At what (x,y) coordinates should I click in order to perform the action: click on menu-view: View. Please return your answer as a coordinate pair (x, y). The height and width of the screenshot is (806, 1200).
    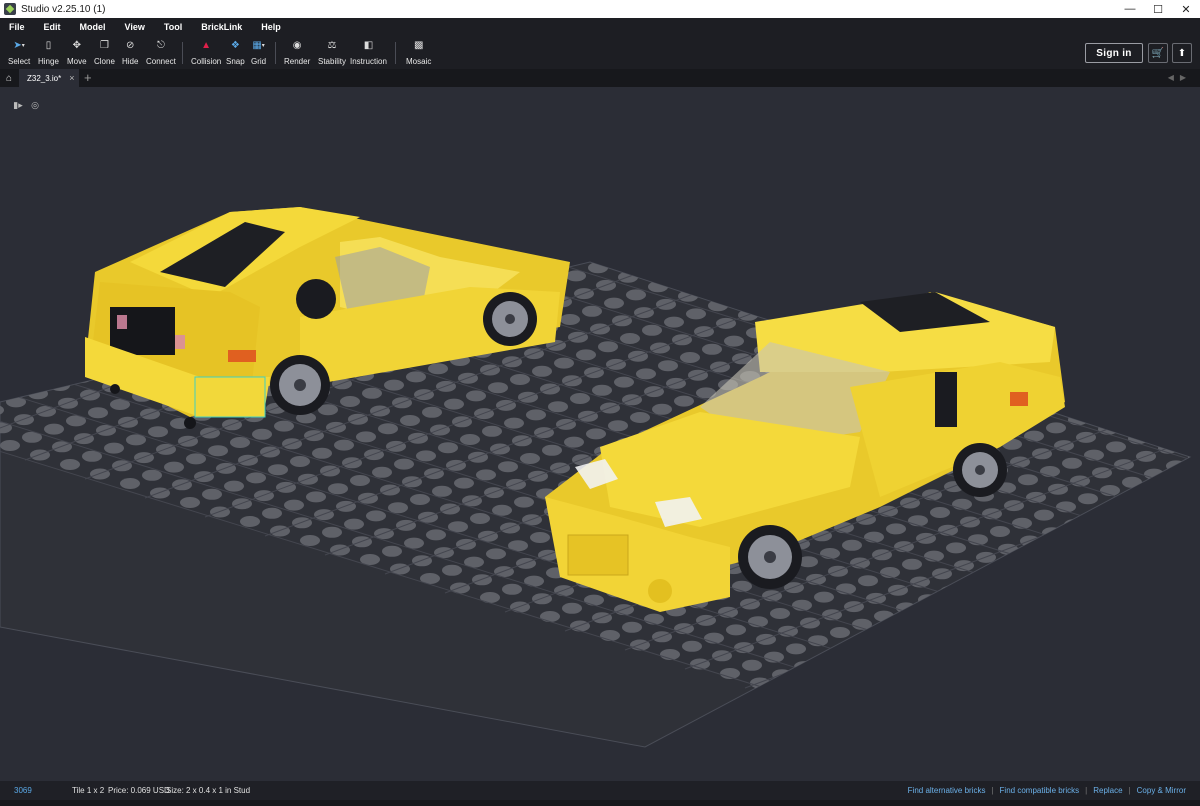
    Looking at the image, I should click on (135, 27).